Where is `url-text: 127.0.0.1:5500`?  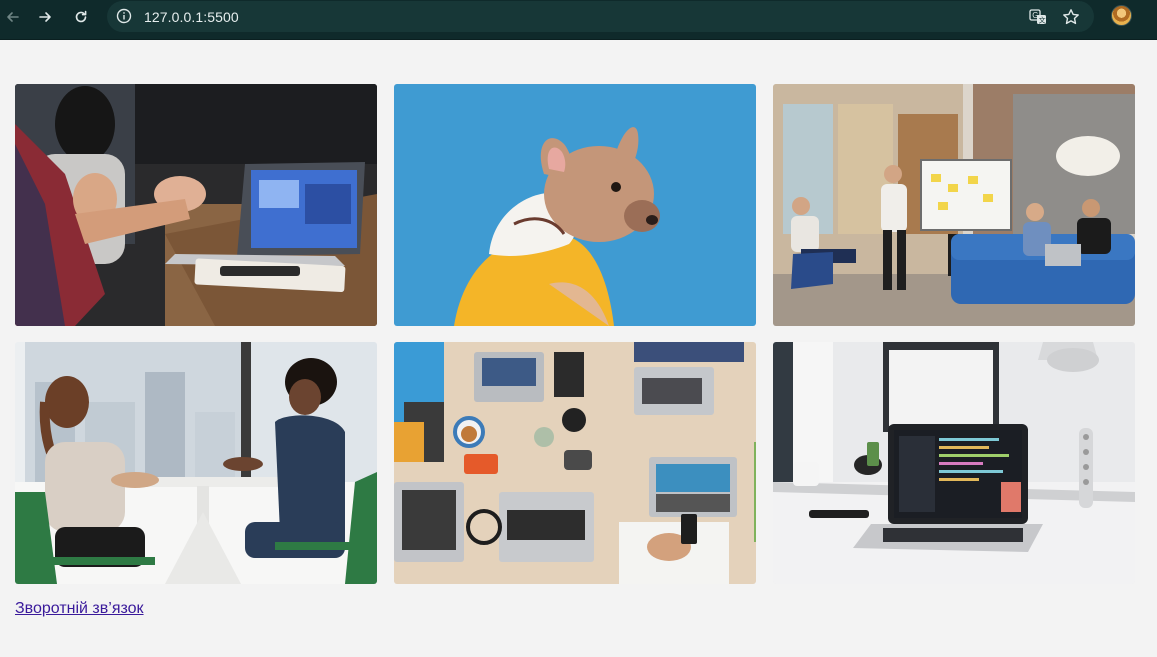
url-text: 127.0.0.1:5500 is located at coordinates (191, 17).